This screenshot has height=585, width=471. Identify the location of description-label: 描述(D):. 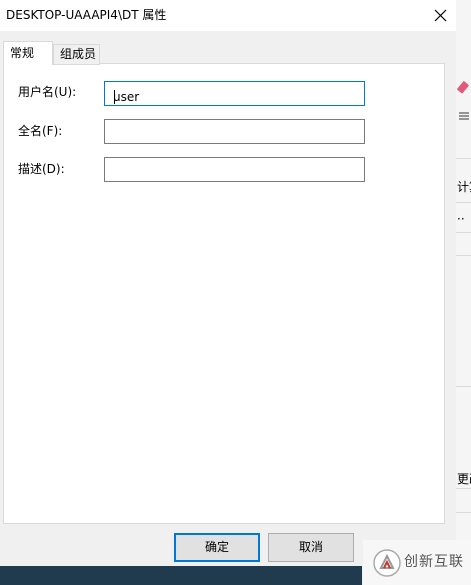
(41, 169).